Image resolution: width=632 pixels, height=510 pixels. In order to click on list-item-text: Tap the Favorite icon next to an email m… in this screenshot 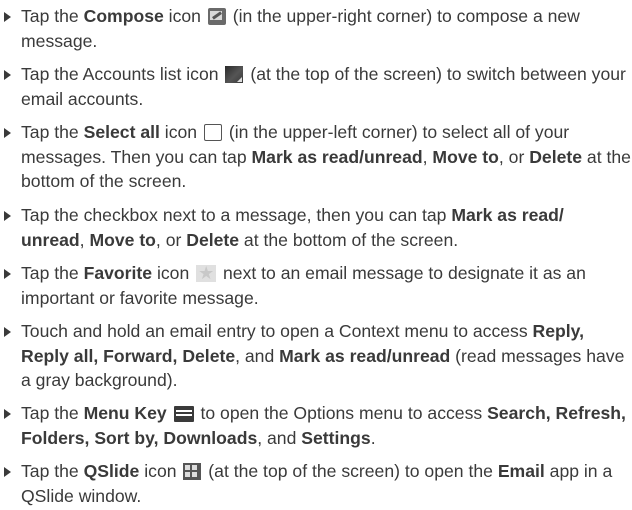, I will do `click(326, 285)`.